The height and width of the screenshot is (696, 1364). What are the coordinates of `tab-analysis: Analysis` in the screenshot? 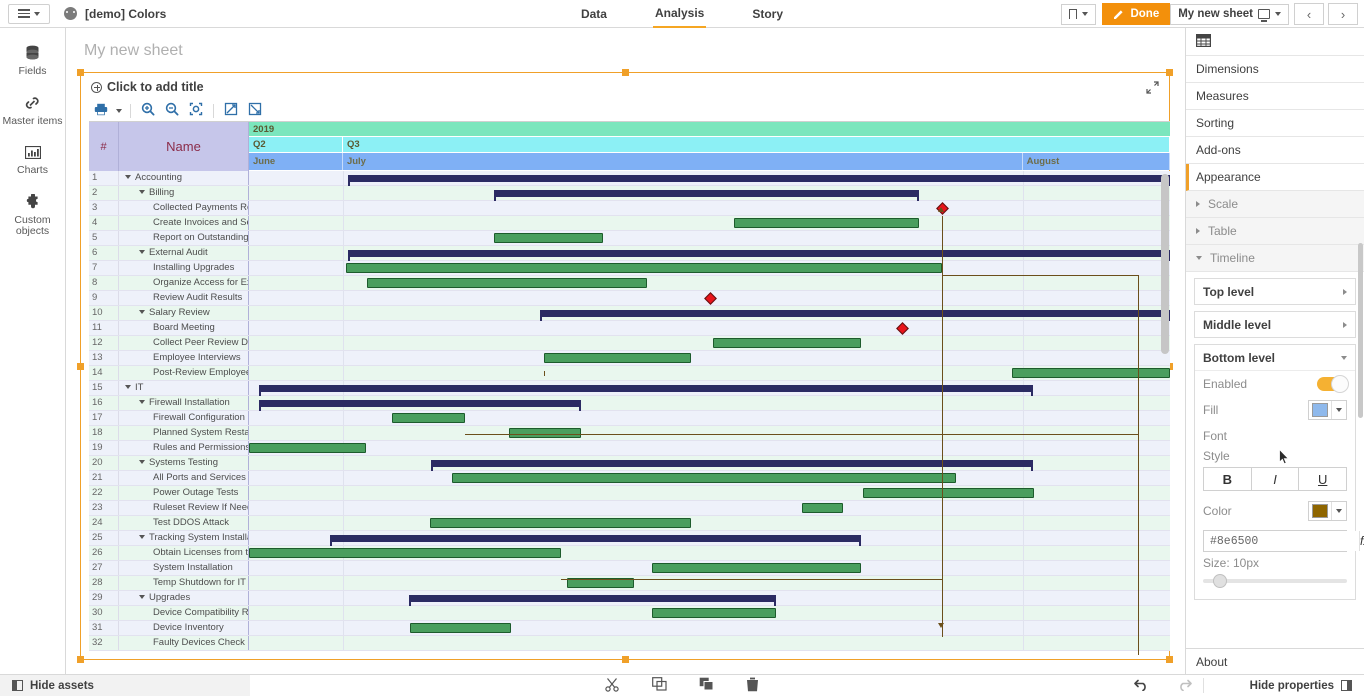 It's located at (679, 14).